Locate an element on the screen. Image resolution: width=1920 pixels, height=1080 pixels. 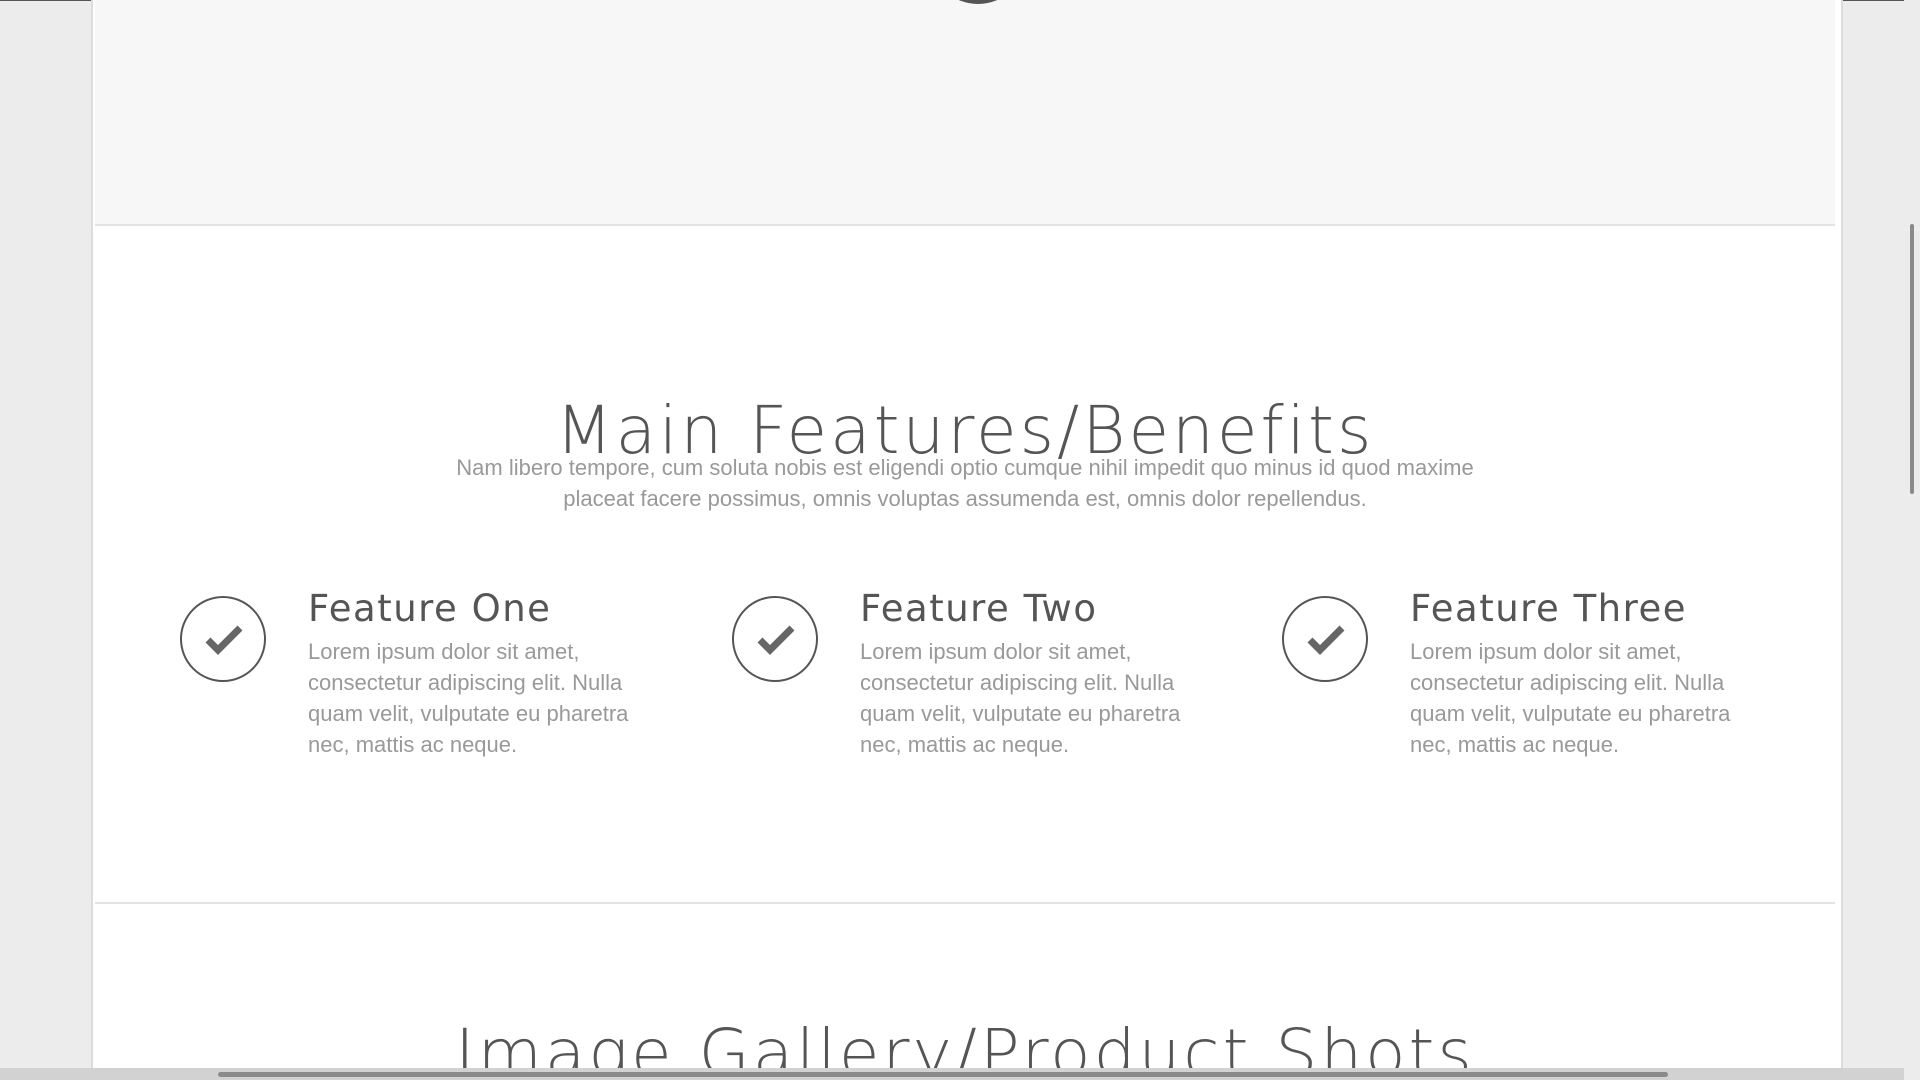
vertical-scrollbar-thumb is located at coordinates (1912, 359).